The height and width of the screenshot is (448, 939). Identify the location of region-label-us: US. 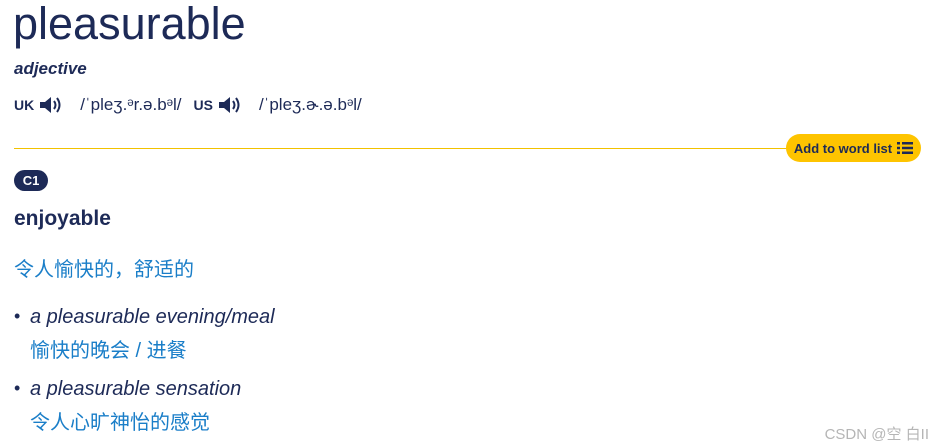
(203, 105).